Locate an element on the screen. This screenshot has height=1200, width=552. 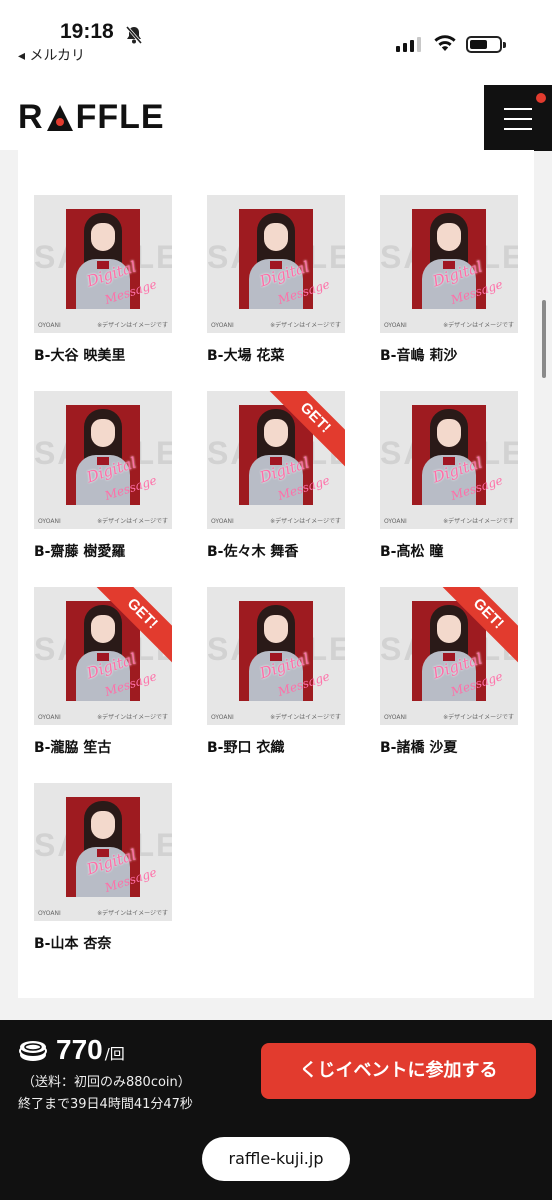
prize-name: B-野口 衣織 is located at coordinates (246, 748).